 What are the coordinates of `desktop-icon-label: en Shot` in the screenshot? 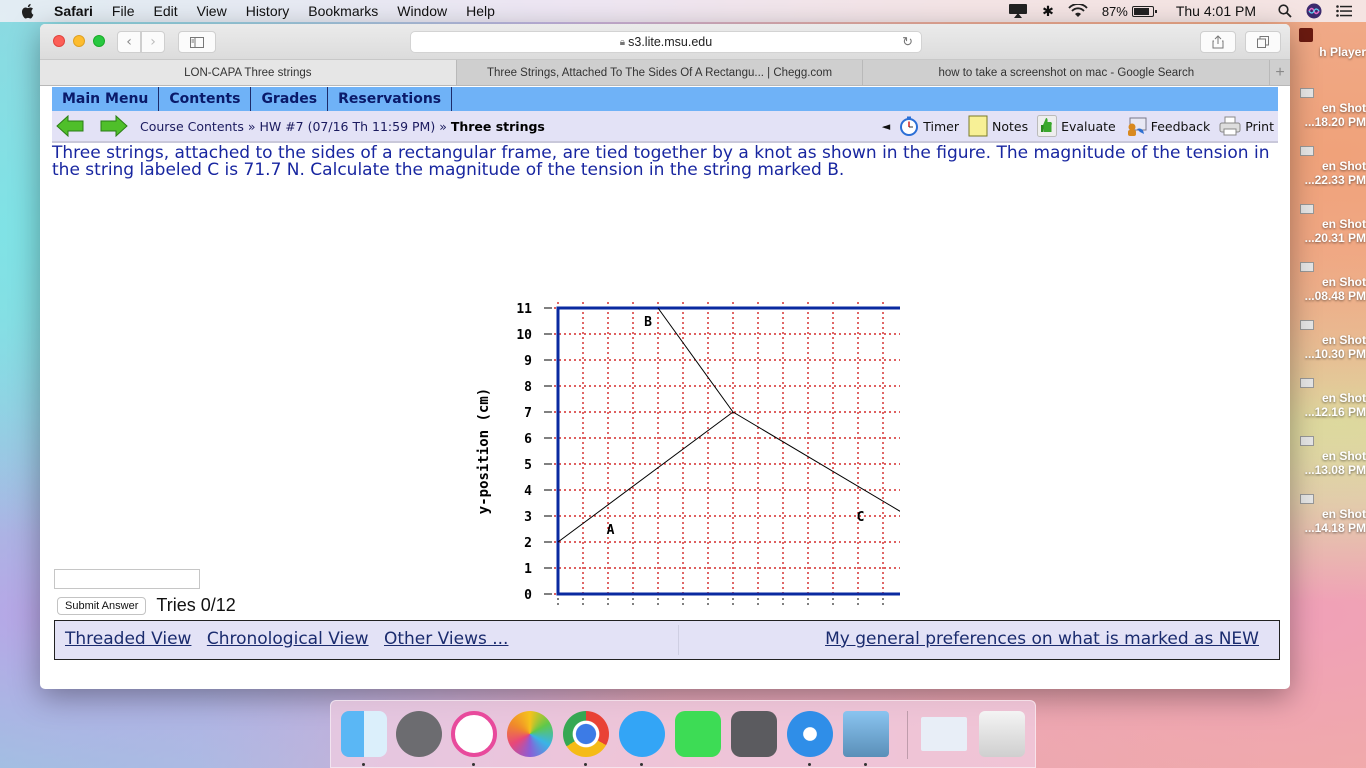 It's located at (1344, 108).